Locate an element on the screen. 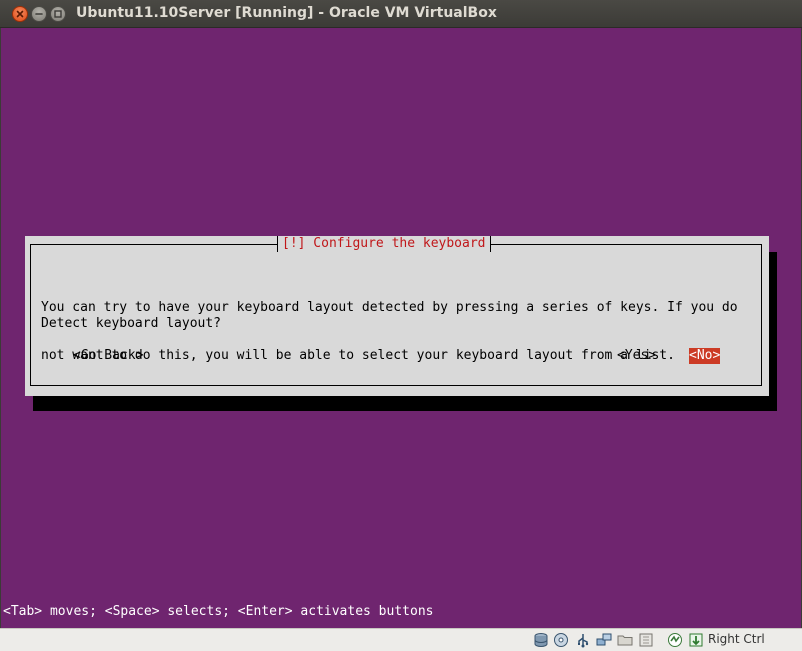  minimize-window-button is located at coordinates (39, 14).